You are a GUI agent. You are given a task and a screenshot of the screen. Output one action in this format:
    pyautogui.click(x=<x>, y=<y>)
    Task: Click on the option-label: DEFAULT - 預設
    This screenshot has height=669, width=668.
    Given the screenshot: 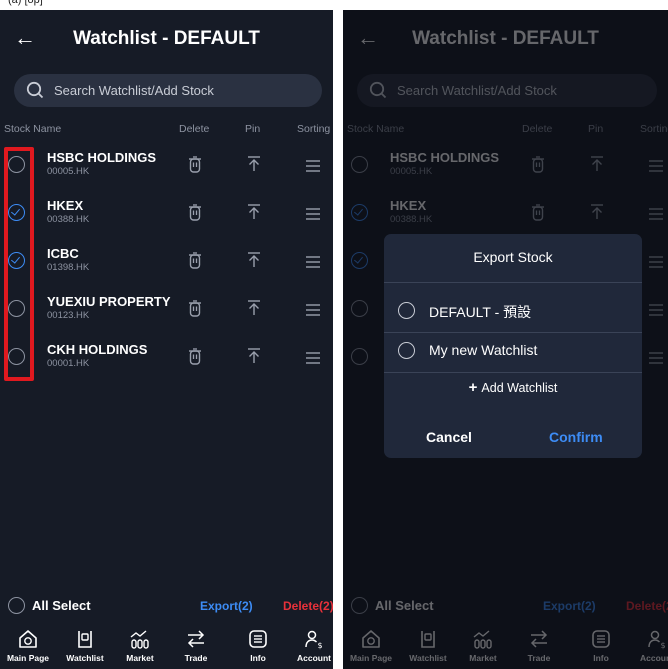 What is the action you would take?
    pyautogui.click(x=480, y=312)
    